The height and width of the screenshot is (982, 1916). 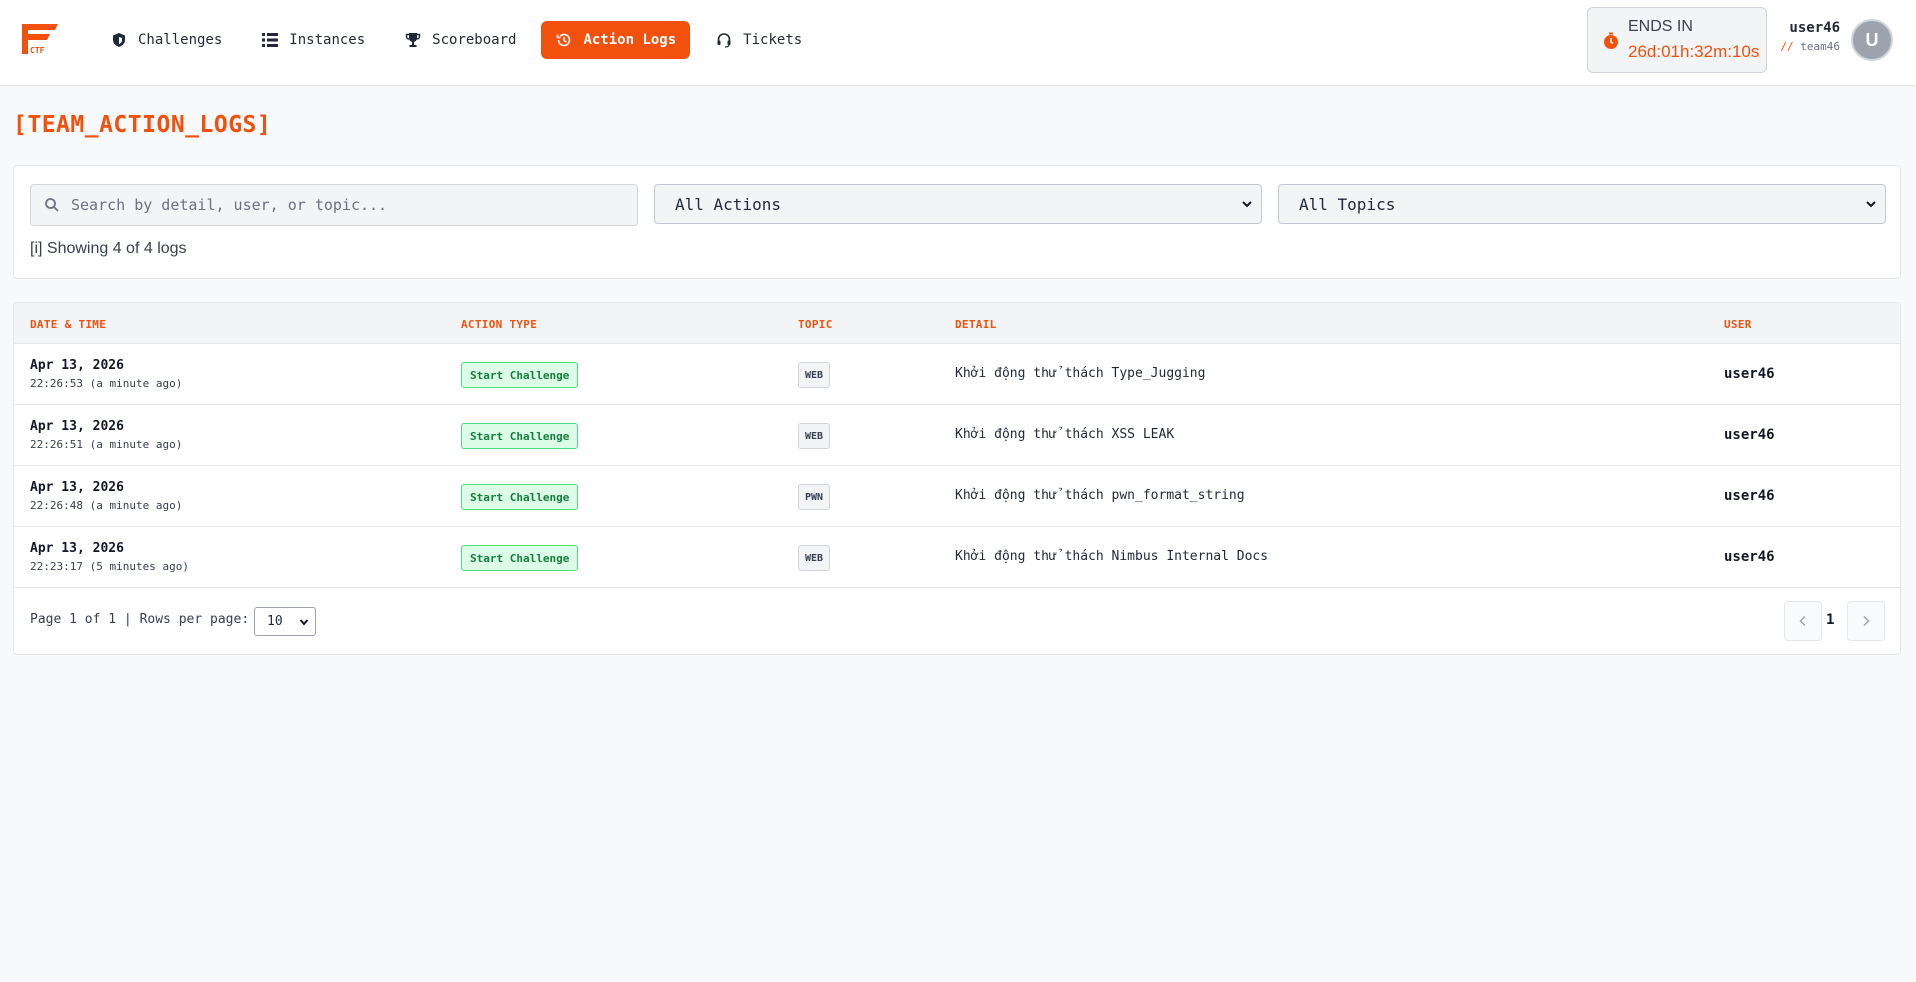 What do you see at coordinates (724, 40) in the screenshot?
I see `headset-icon` at bounding box center [724, 40].